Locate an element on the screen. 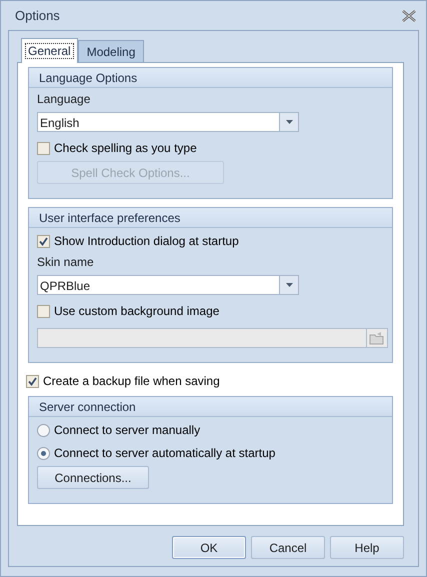  folder-icon is located at coordinates (377, 338).